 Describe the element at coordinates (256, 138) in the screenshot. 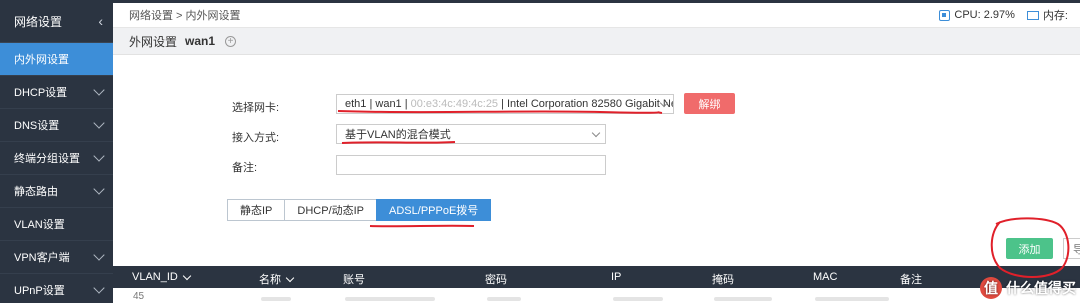

I see `access-mode-label: 接入方式:` at that location.